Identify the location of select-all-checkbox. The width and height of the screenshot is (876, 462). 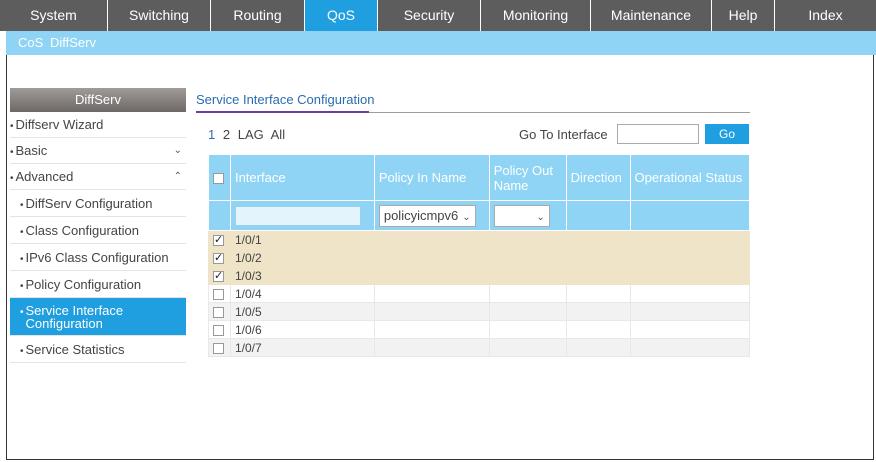
(218, 179).